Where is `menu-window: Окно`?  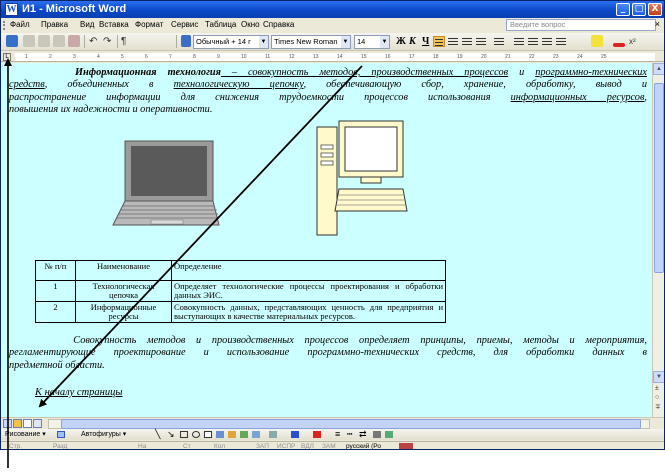
menu-window: Окно is located at coordinates (250, 24).